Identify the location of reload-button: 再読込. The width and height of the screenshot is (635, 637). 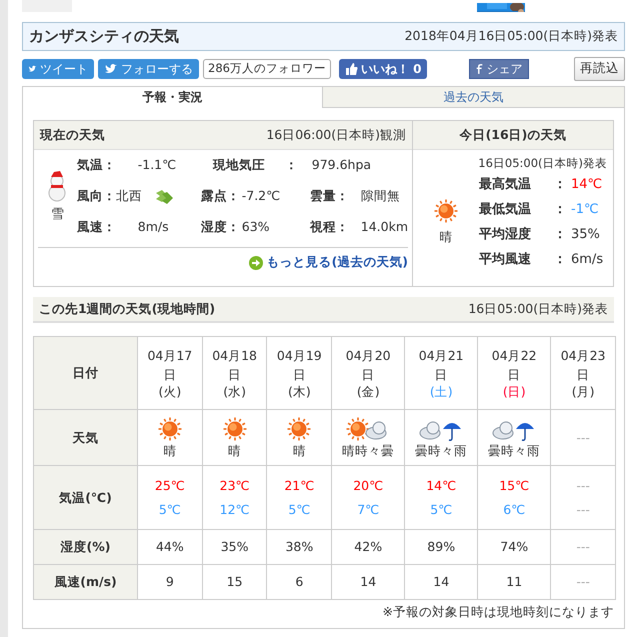
(599, 68).